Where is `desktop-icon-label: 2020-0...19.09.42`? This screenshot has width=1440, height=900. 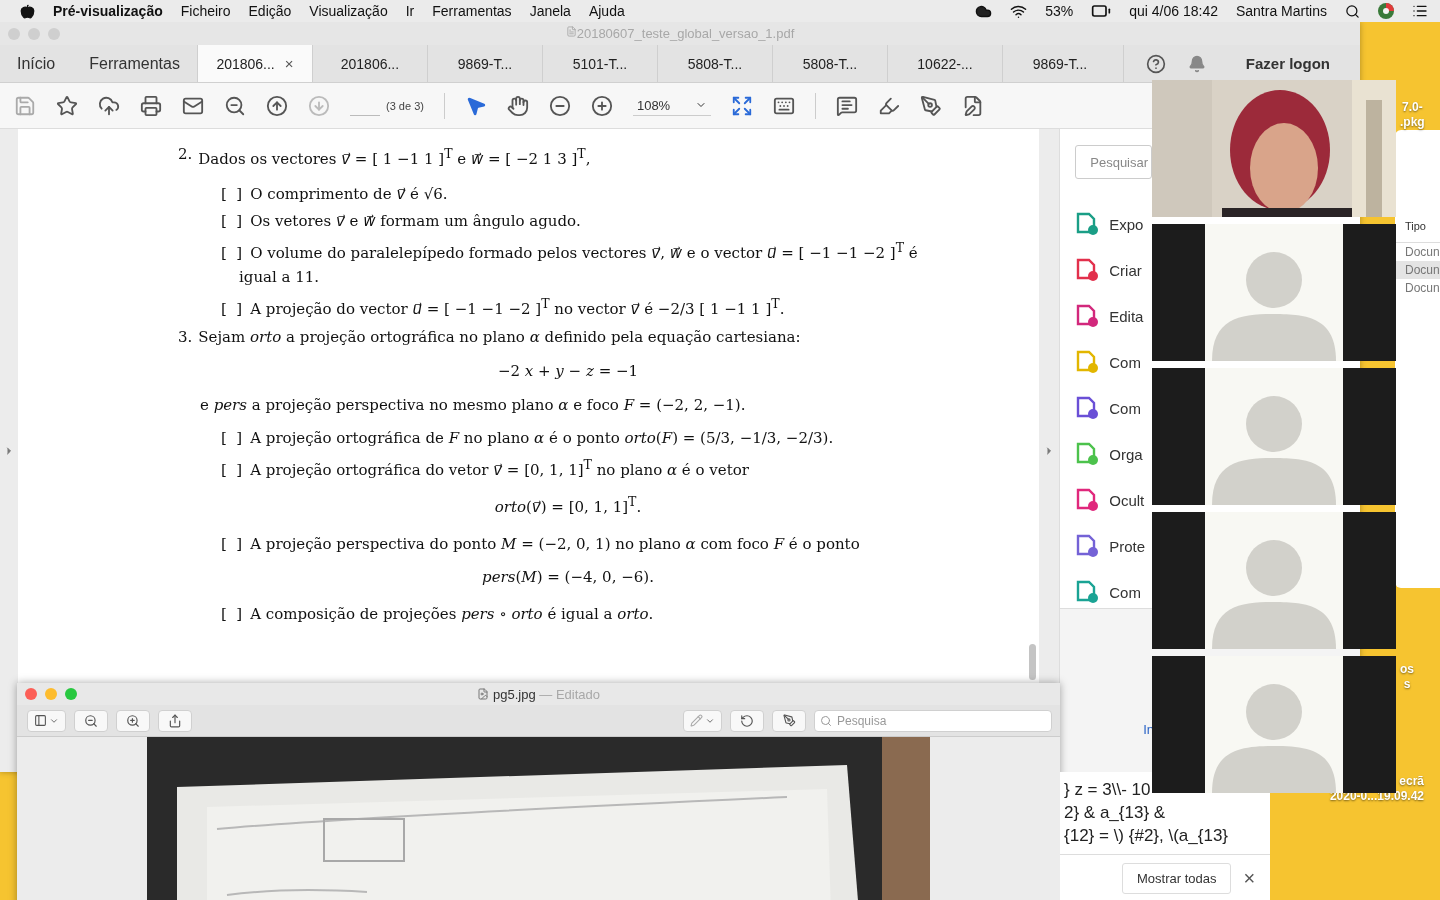 desktop-icon-label: 2020-0...19.09.42 is located at coordinates (1376, 796).